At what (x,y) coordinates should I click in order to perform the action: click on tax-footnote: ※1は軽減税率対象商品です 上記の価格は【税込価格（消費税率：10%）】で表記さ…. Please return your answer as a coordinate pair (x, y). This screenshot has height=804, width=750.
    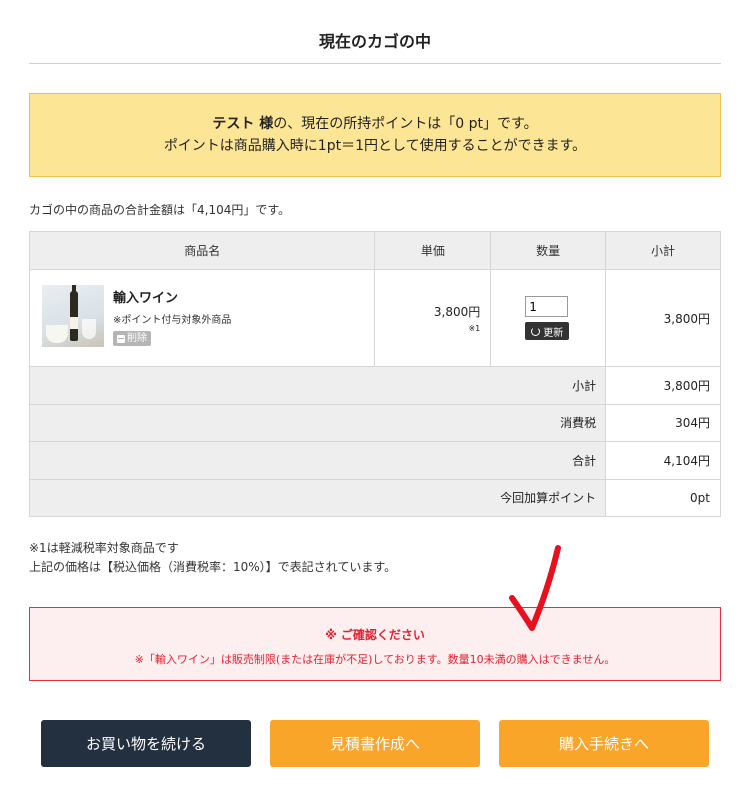
    Looking at the image, I should click on (212, 558).